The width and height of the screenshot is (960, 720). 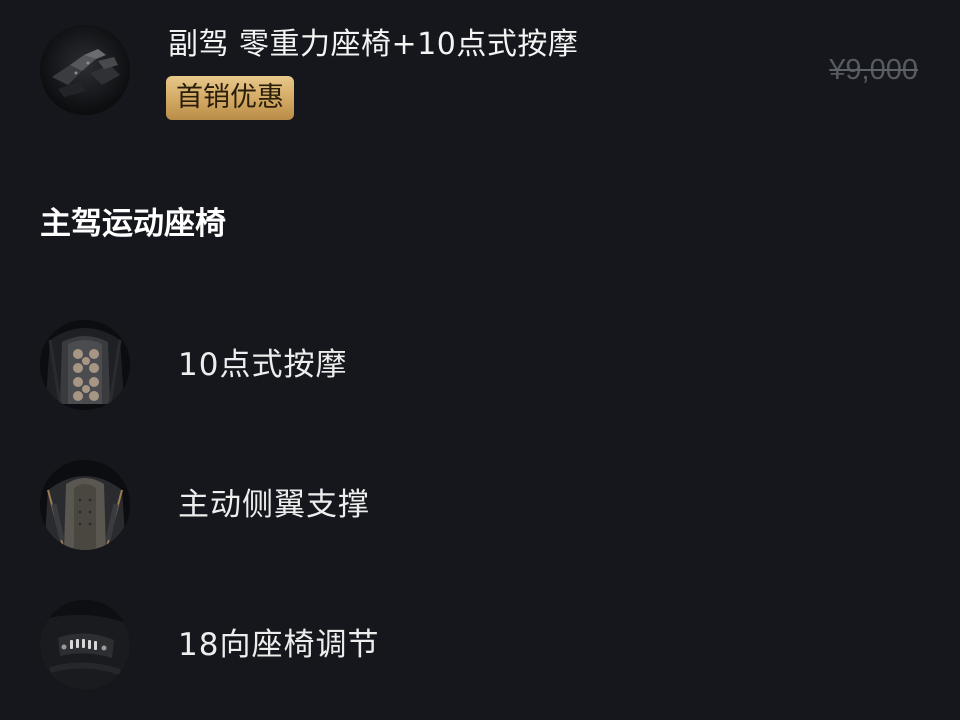 I want to click on feature-label: 主动侧翼支撑, so click(x=274, y=505).